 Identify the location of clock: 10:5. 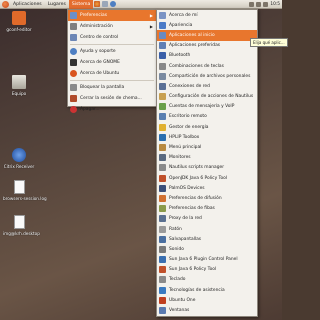
(275, 4).